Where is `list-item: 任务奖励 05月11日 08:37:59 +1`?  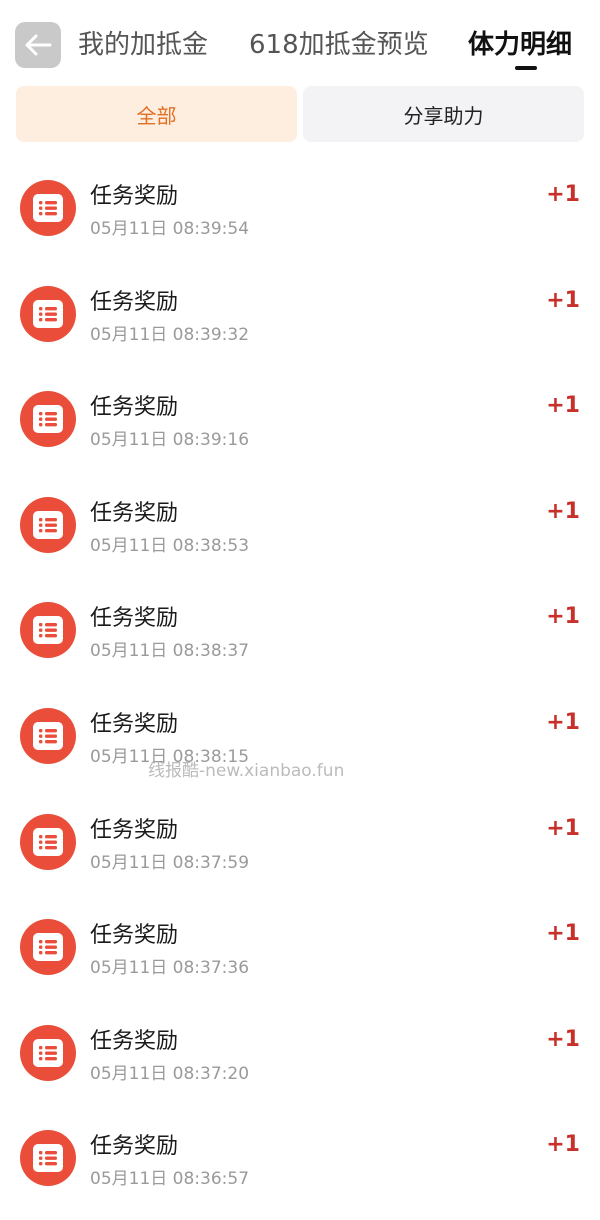 list-item: 任务奖励 05月11日 08:37:59 +1 is located at coordinates (300, 843).